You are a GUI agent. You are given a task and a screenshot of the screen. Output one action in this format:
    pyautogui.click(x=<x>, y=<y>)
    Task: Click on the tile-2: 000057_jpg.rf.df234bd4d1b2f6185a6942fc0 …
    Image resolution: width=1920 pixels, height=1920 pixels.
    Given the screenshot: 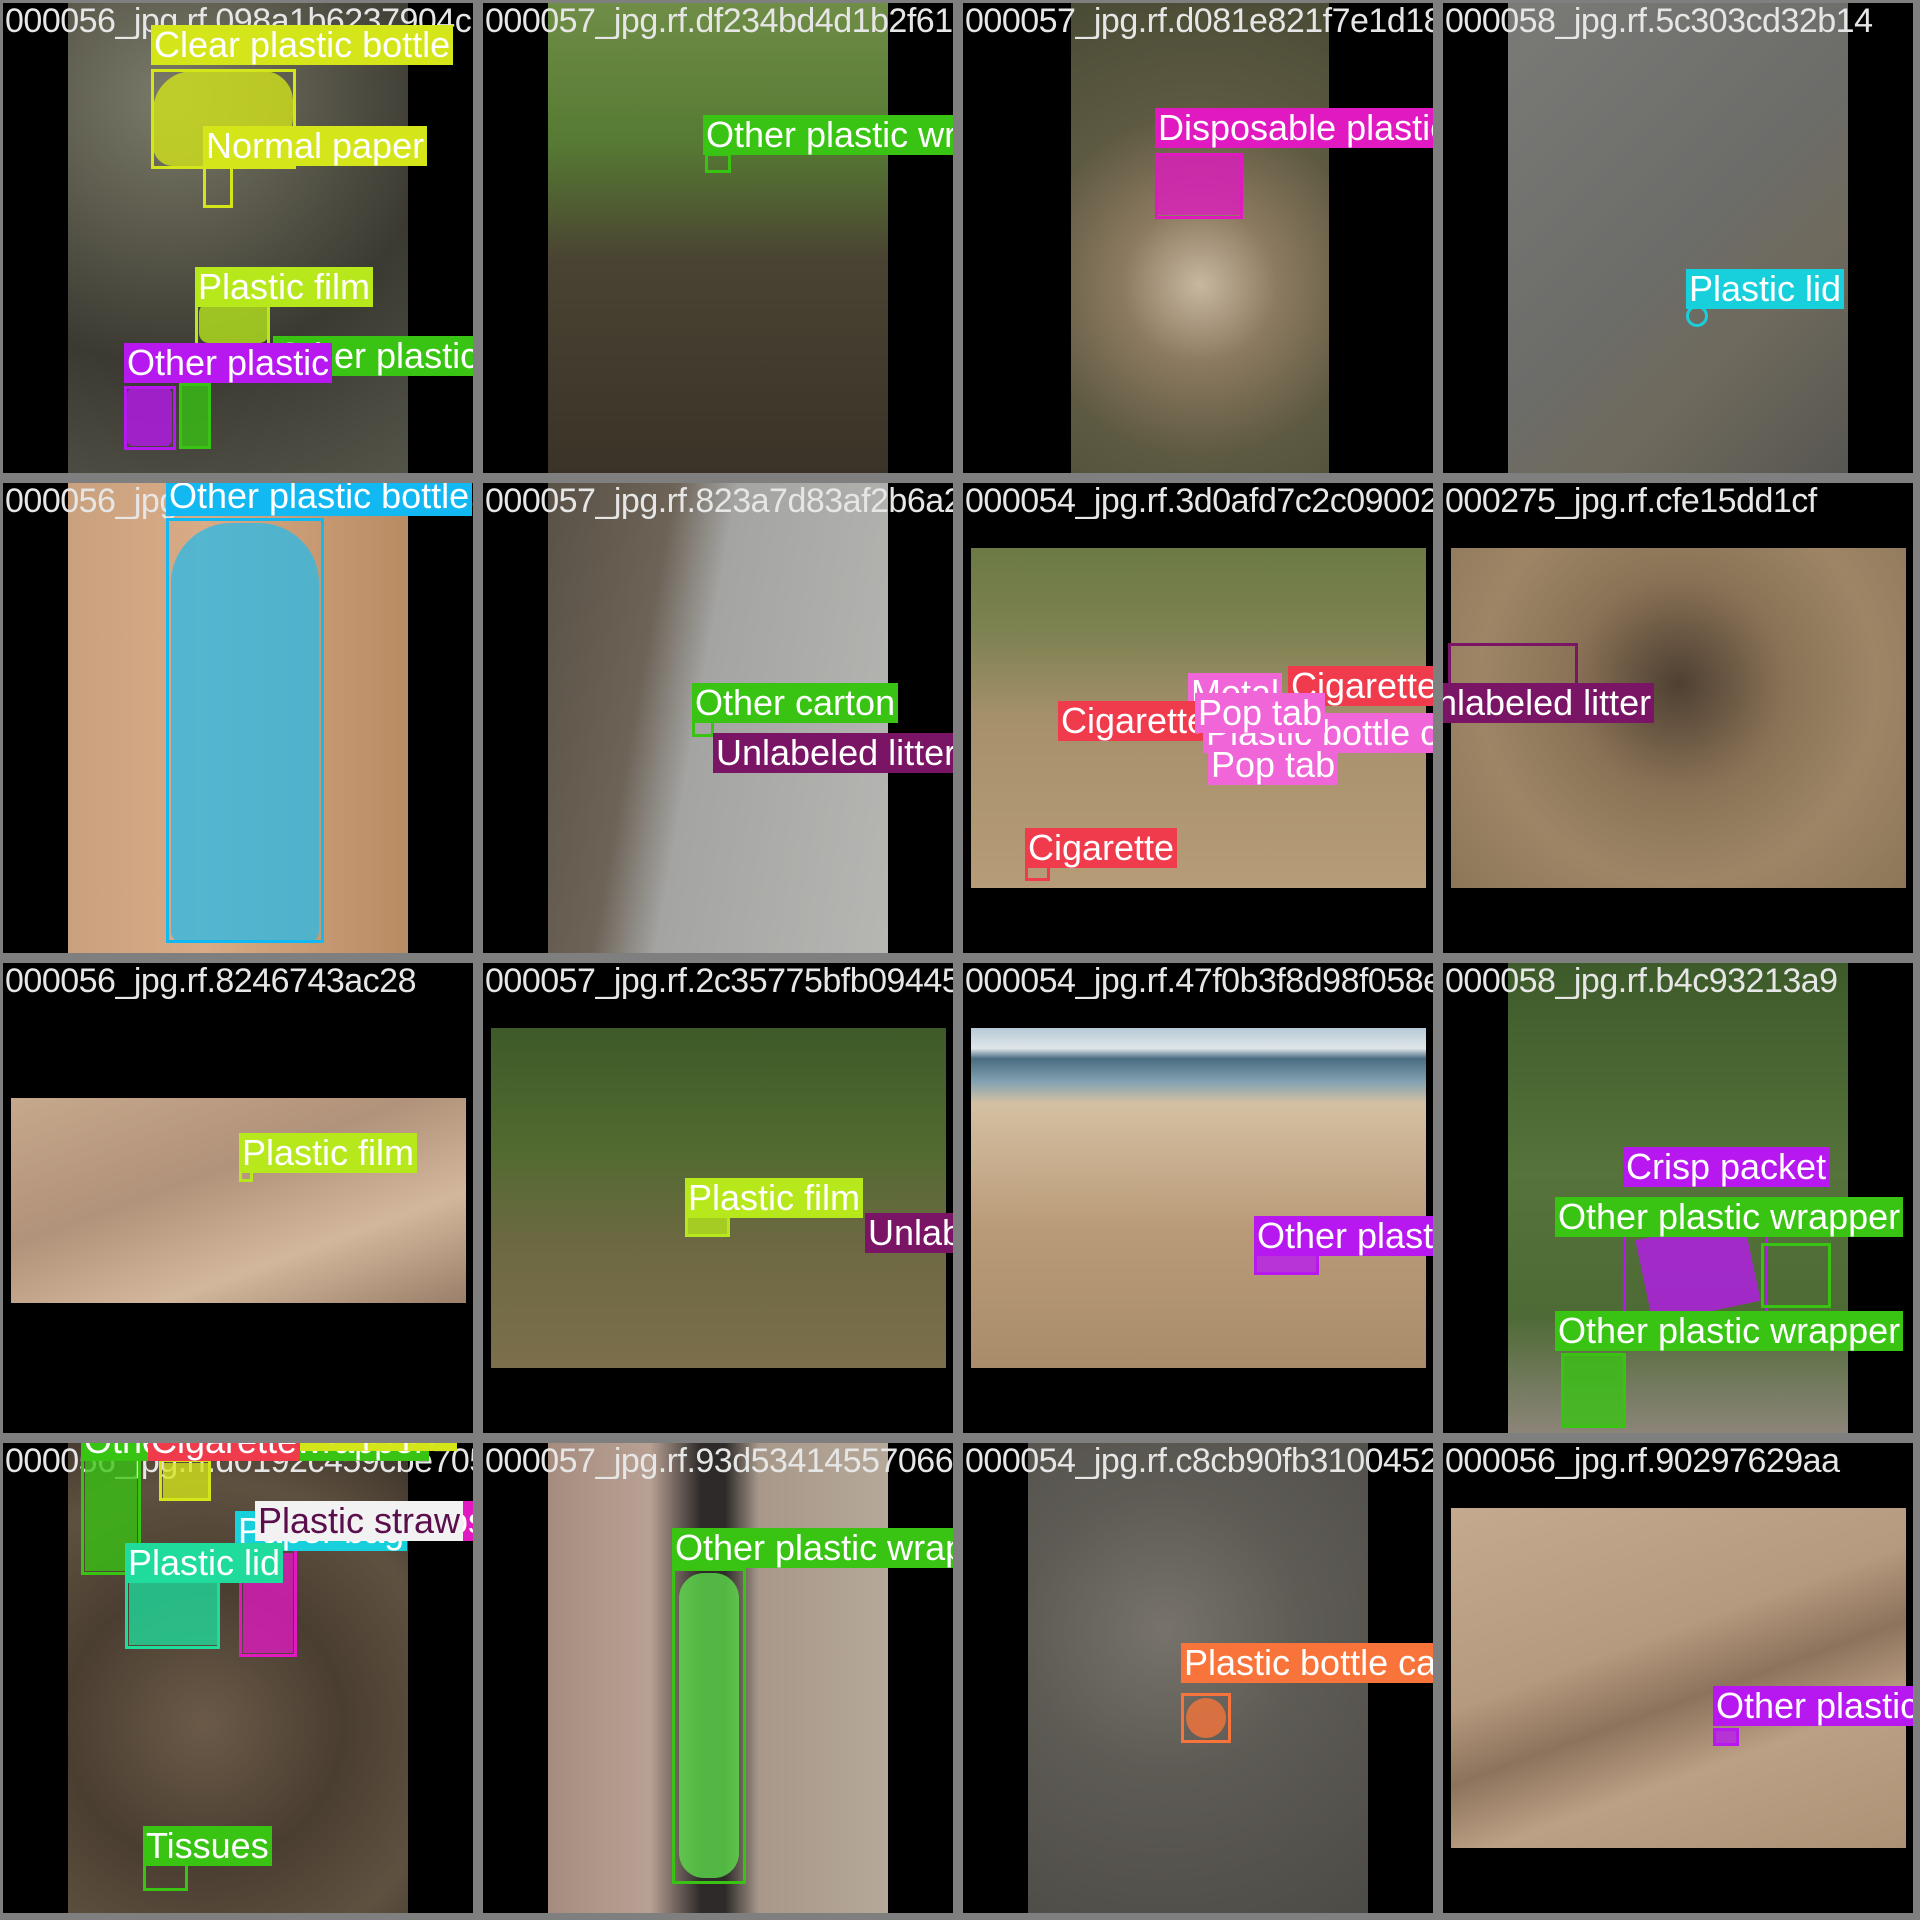 What is the action you would take?
    pyautogui.click(x=718, y=238)
    